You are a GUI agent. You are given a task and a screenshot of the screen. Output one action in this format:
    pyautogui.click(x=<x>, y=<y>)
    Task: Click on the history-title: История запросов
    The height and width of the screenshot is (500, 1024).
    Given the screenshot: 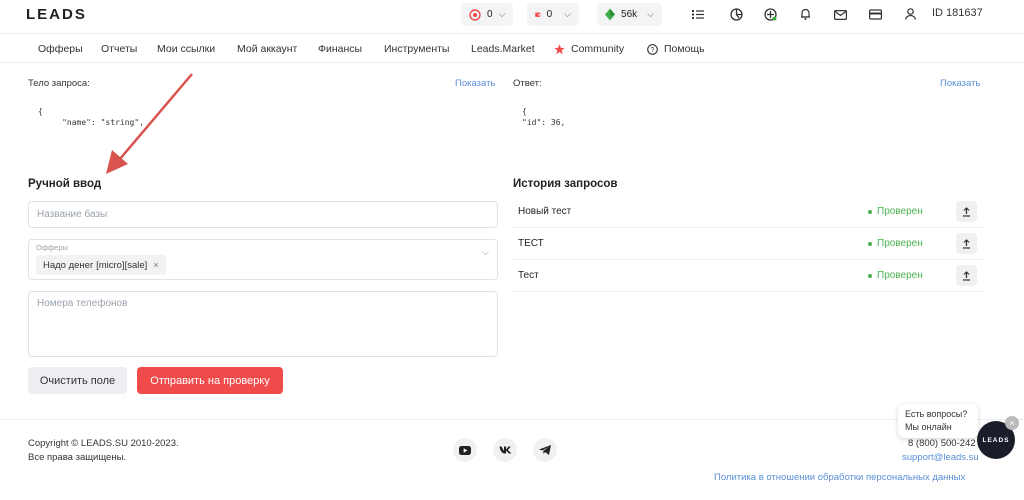 What is the action you would take?
    pyautogui.click(x=565, y=184)
    